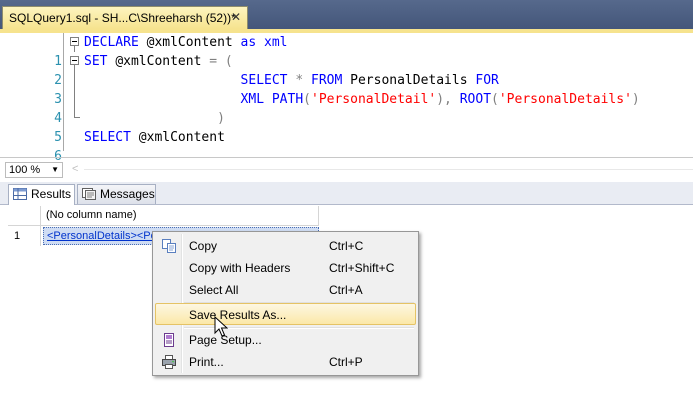 The width and height of the screenshot is (693, 399). I want to click on menu-item-shortcut: Ctrl+A, so click(346, 290).